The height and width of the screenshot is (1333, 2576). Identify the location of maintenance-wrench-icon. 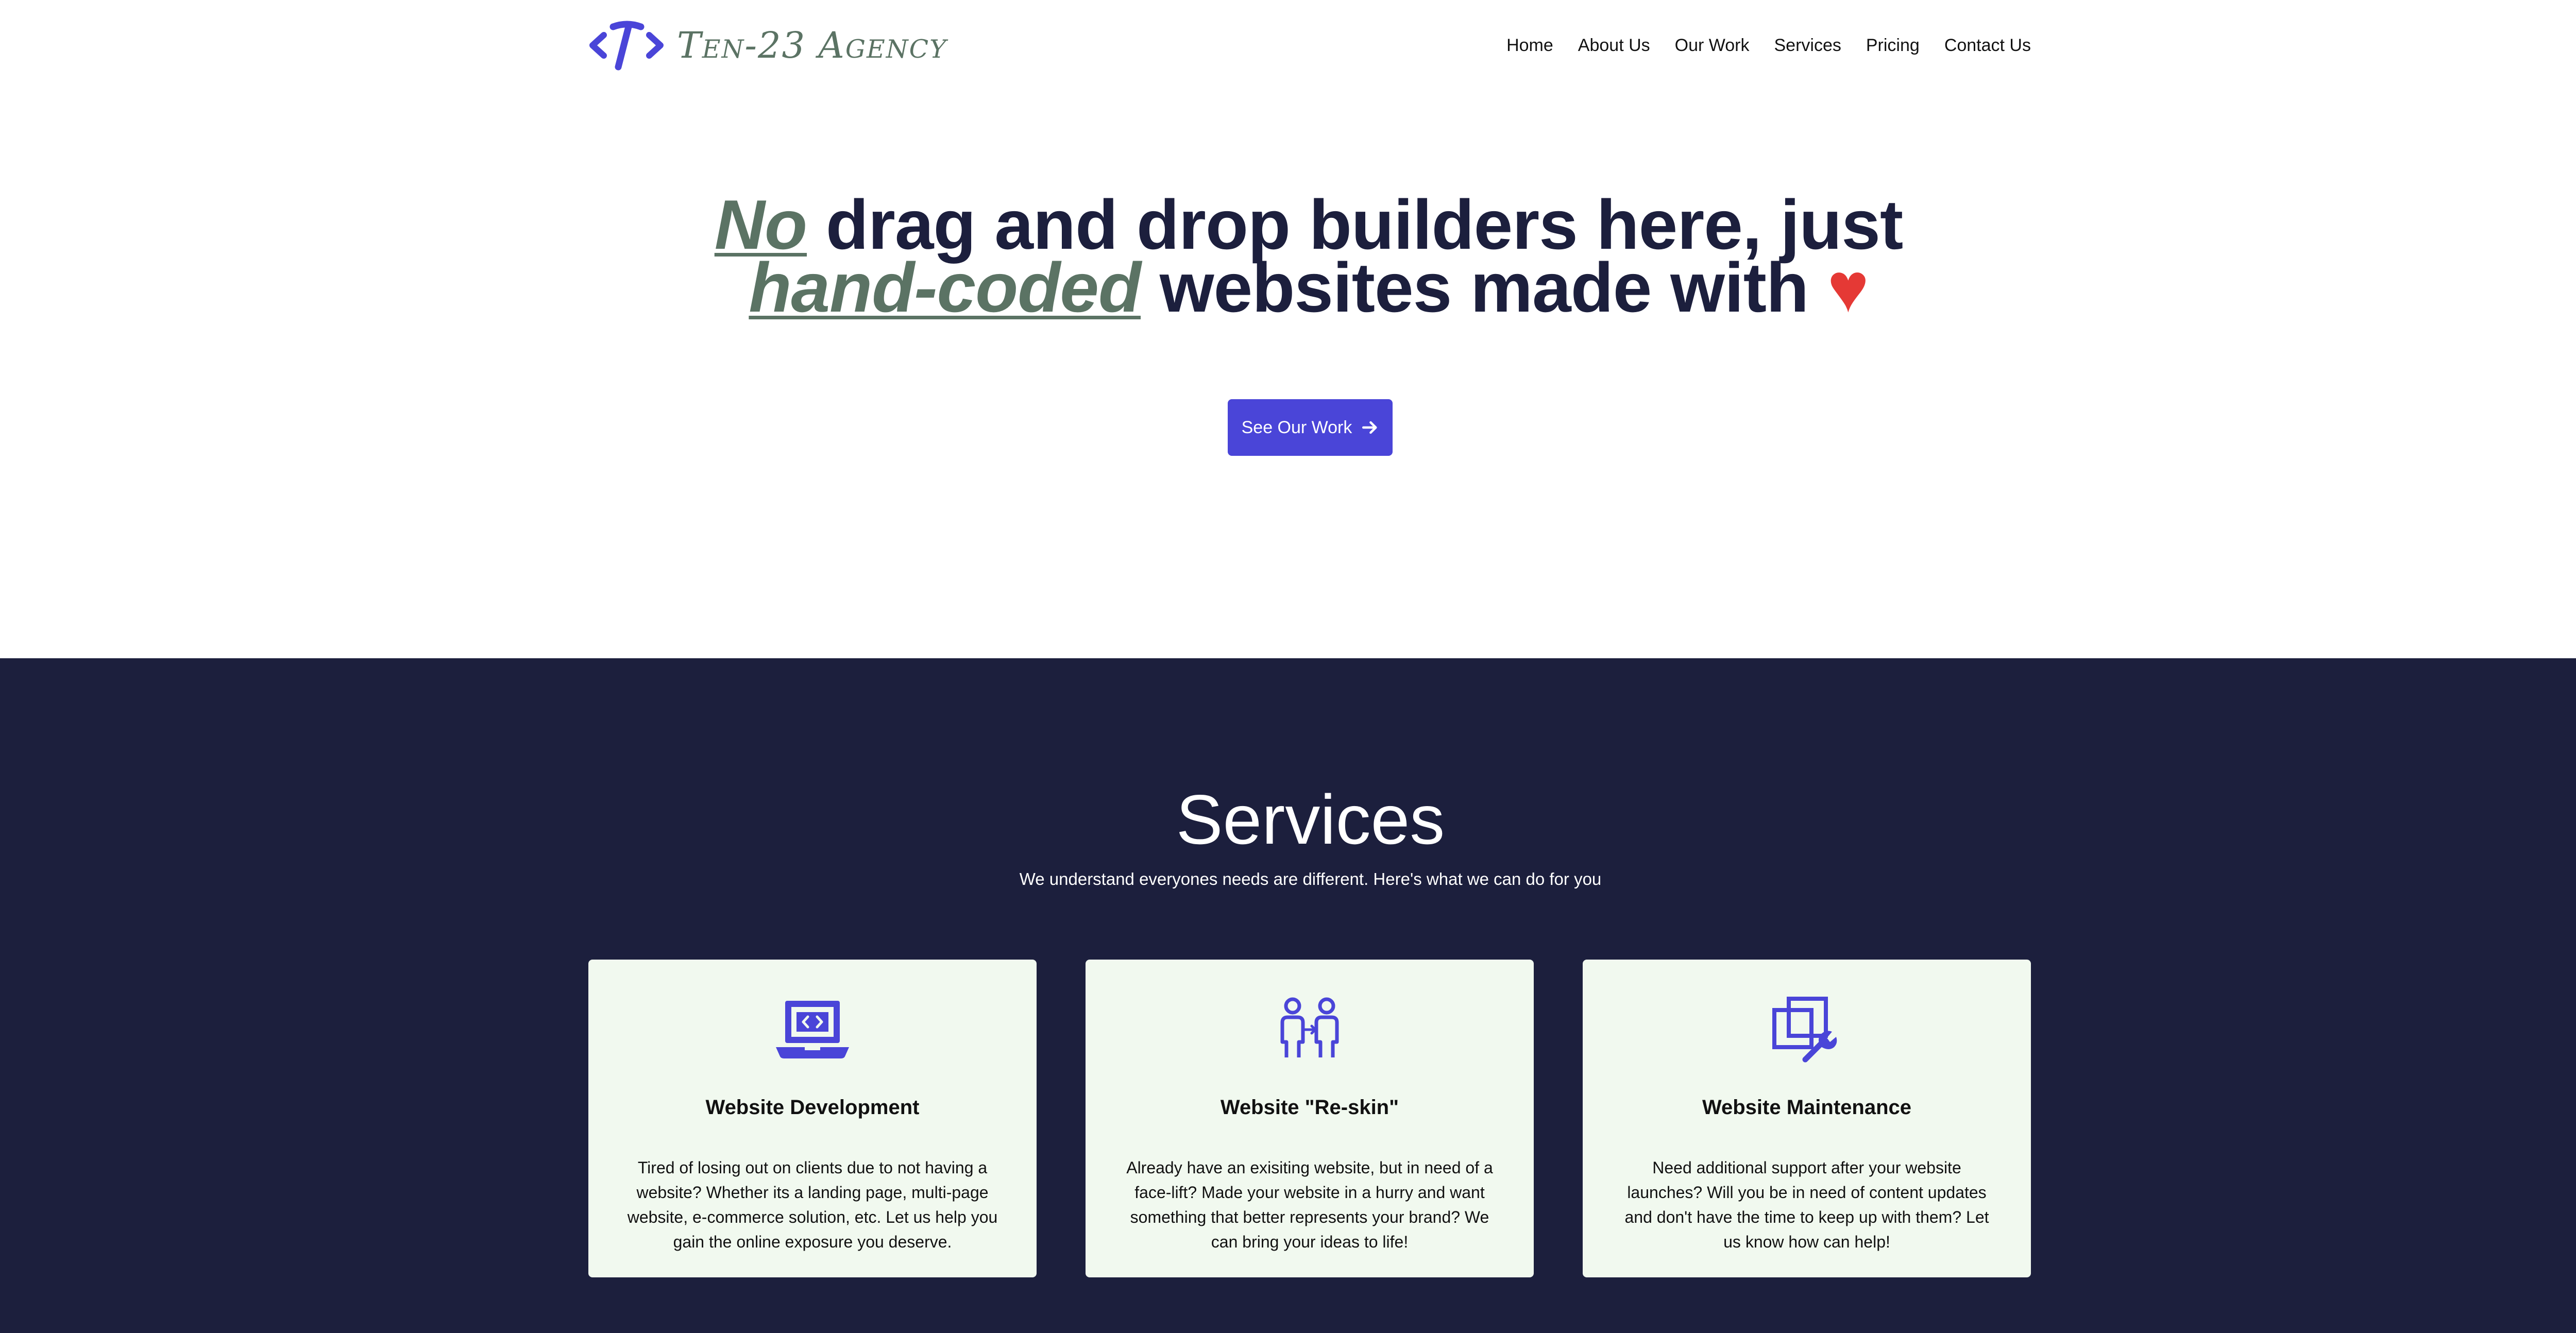
(1804, 1030).